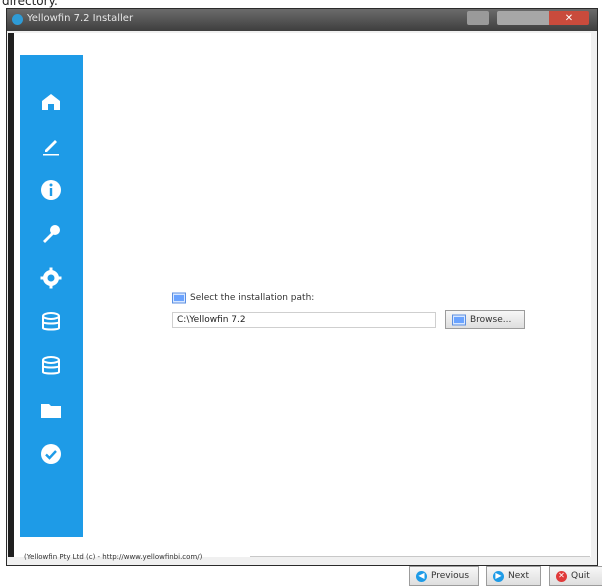  I want to click on cropped-text: directory., so click(30, 4).